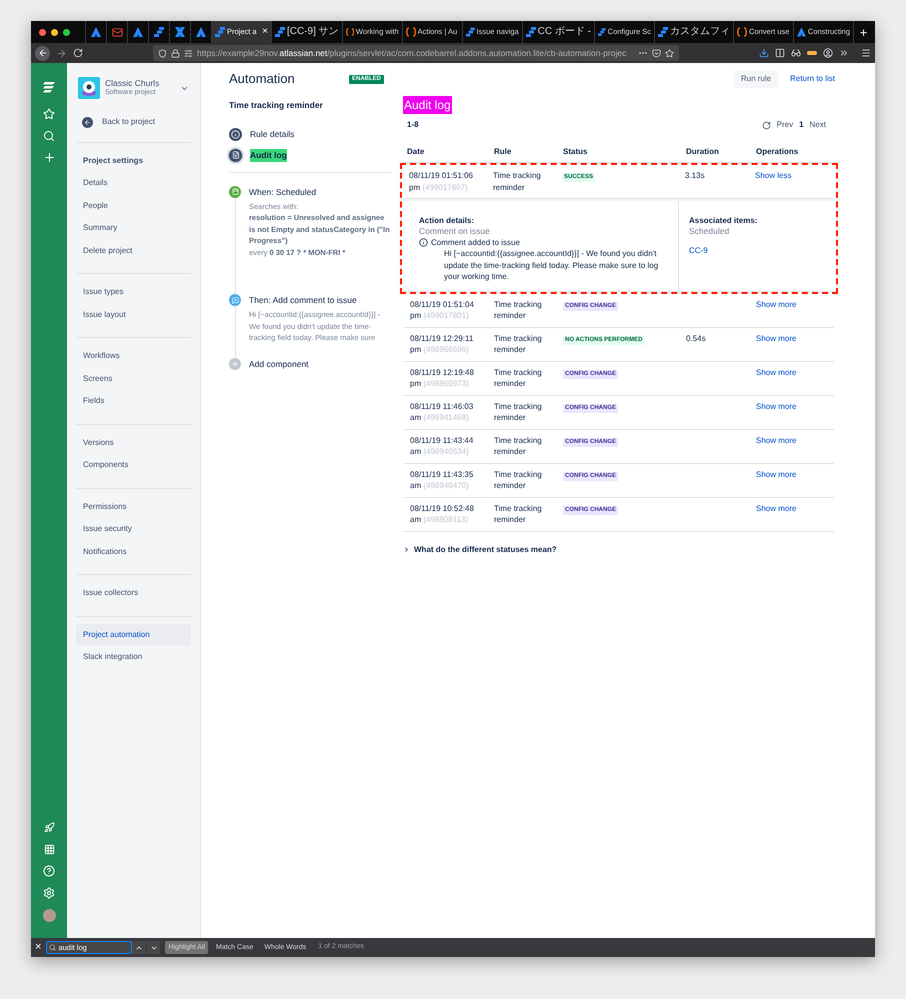 The height and width of the screenshot is (999, 906). I want to click on refresh-icon, so click(766, 125).